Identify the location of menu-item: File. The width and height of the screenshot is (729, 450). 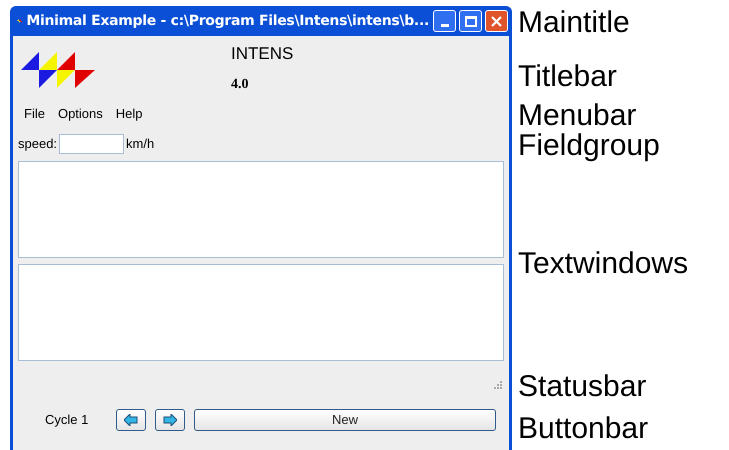
(34, 114).